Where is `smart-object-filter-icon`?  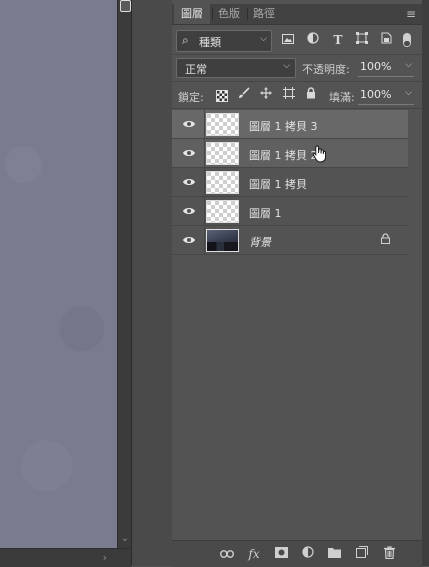
smart-object-filter-icon is located at coordinates (386, 40).